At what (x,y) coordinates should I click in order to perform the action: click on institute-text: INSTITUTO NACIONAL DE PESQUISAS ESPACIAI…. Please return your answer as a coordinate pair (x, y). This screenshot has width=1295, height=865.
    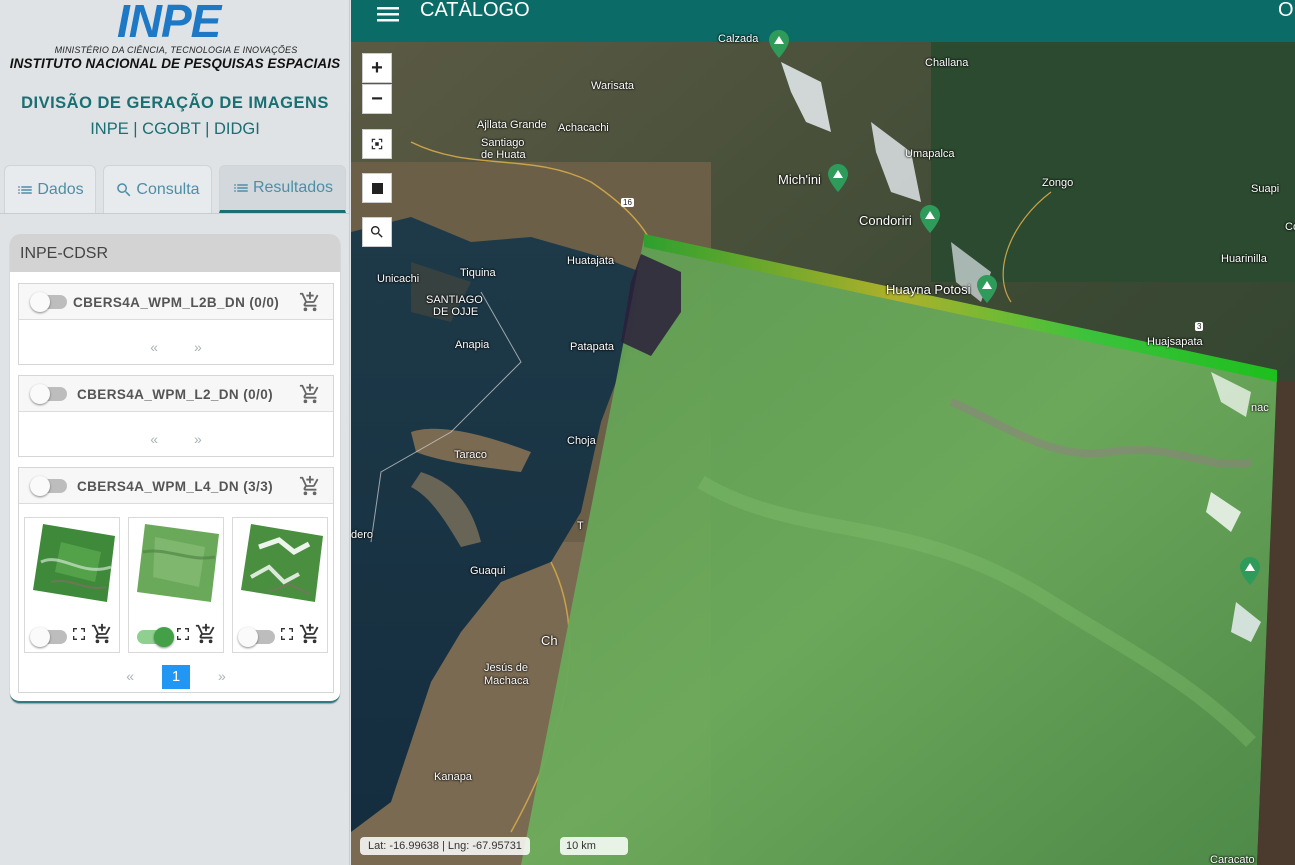
    Looking at the image, I should click on (175, 63).